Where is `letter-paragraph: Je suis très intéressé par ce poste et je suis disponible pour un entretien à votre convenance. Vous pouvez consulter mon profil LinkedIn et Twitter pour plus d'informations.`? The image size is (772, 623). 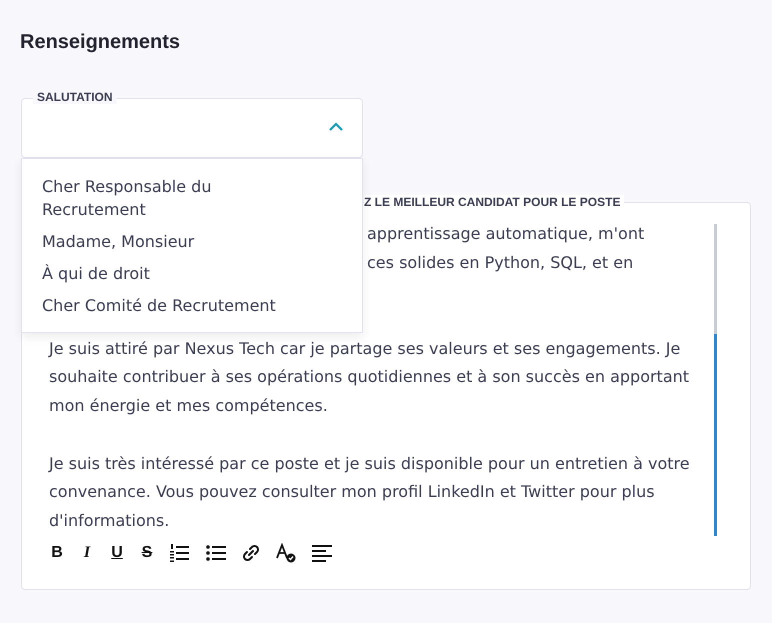
letter-paragraph: Je suis très intéressé par ce poste et je suis disponible pour un entretien à votre convenance. Vous pouvez consulter mon profil LinkedIn et Twitter pour plus d'informations. is located at coordinates (370, 492).